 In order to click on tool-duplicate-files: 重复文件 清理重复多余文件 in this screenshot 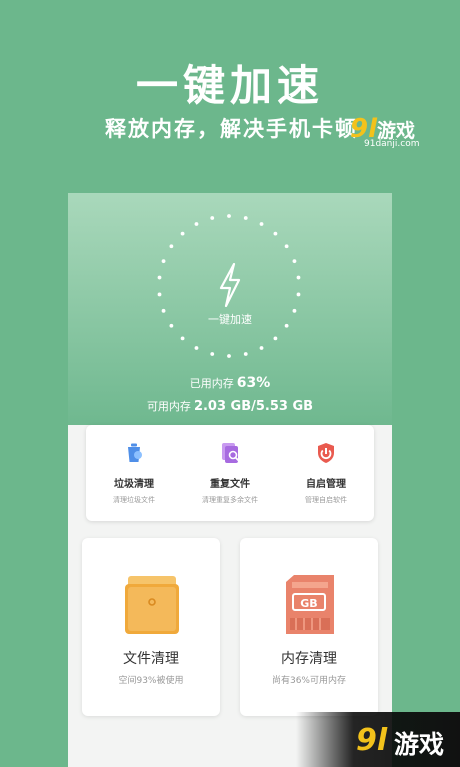, I will do `click(230, 473)`.